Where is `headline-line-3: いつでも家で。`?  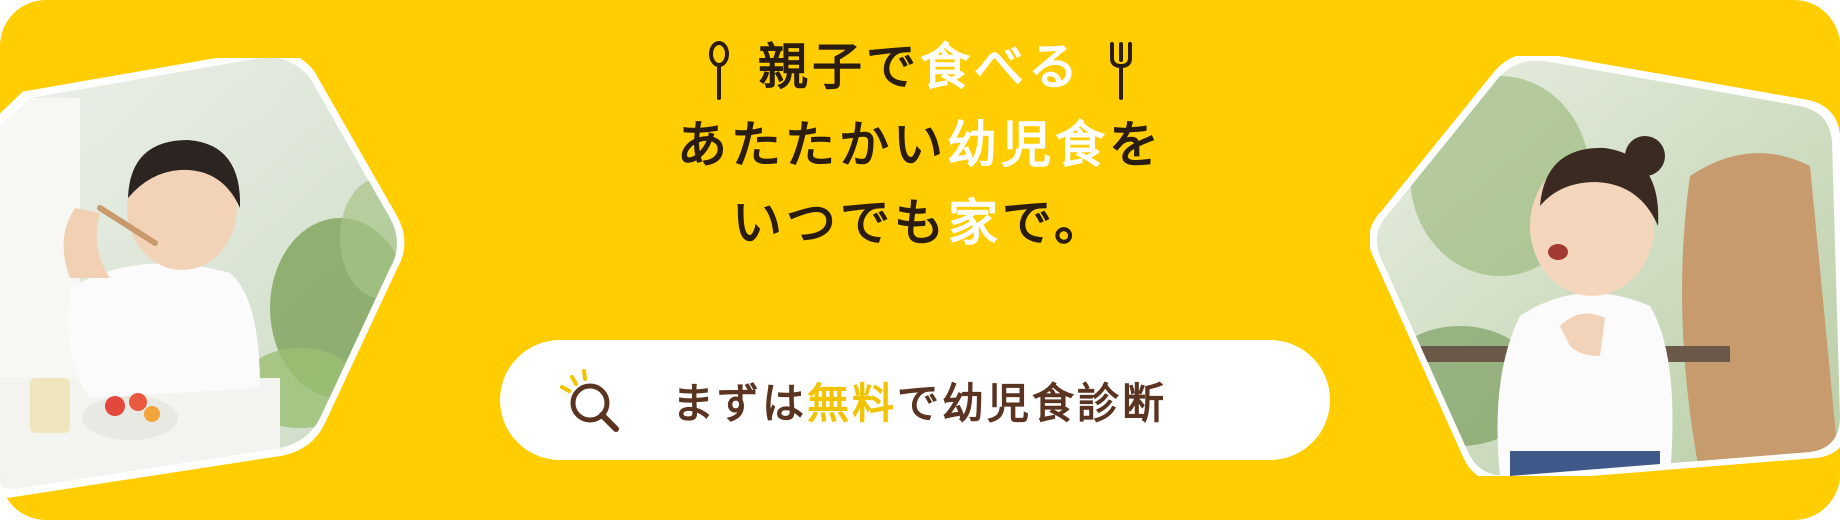
headline-line-3: いつでも家で。 is located at coordinates (920, 223).